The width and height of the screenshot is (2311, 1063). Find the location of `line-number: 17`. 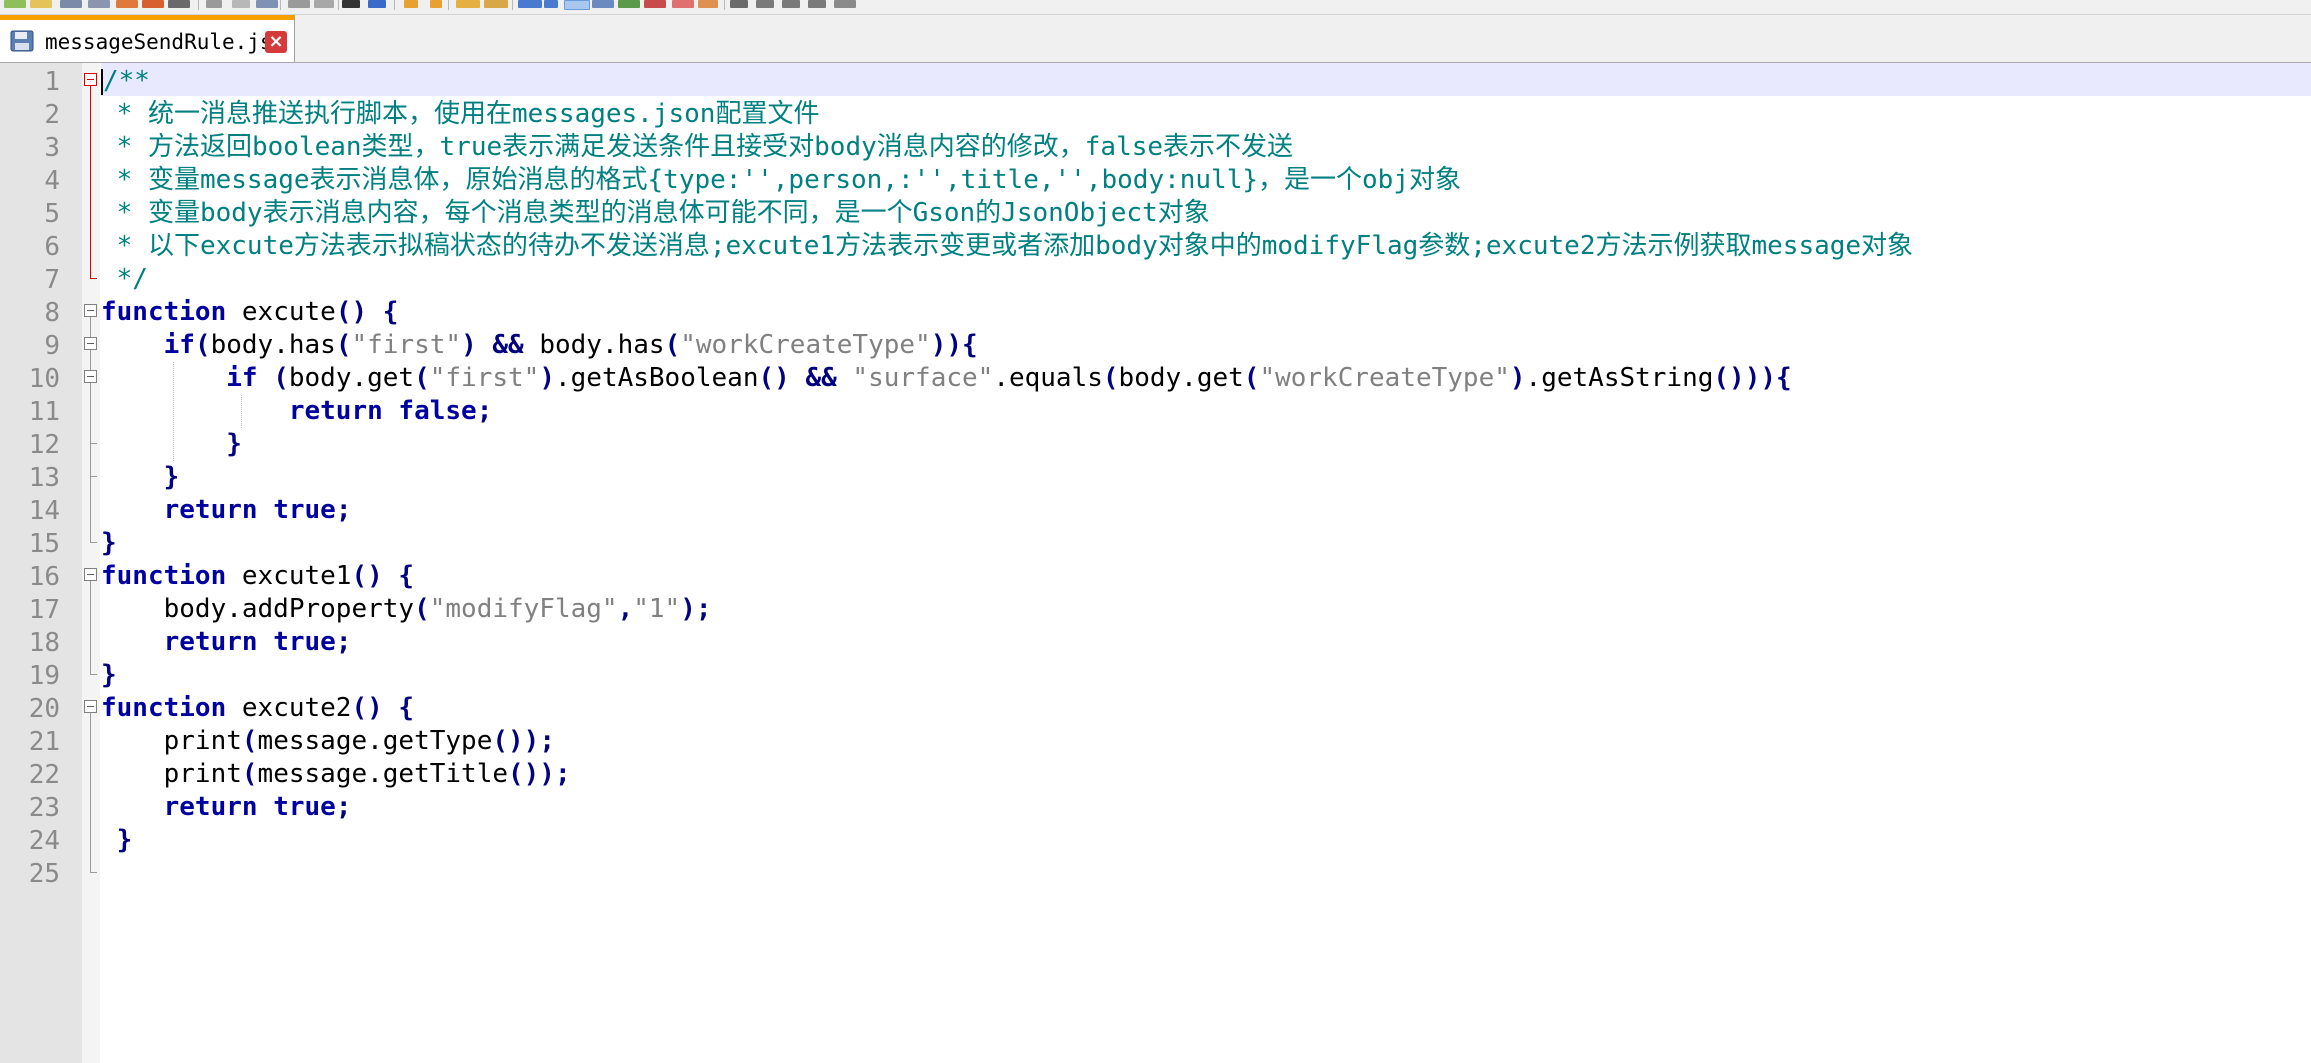

line-number: 17 is located at coordinates (44, 610).